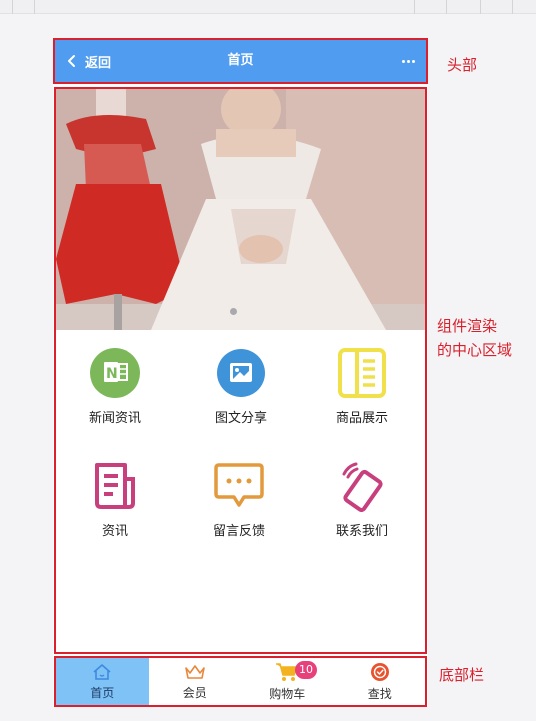  I want to click on tab-cart: 10 购物车, so click(287, 681).